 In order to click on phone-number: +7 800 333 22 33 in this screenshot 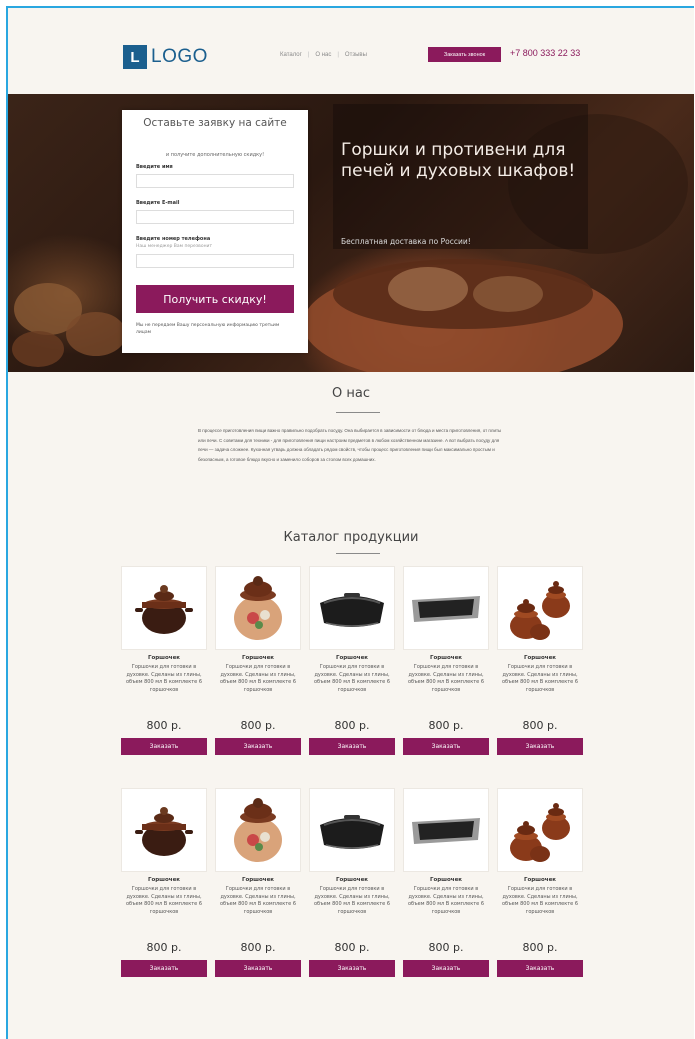, I will do `click(545, 53)`.